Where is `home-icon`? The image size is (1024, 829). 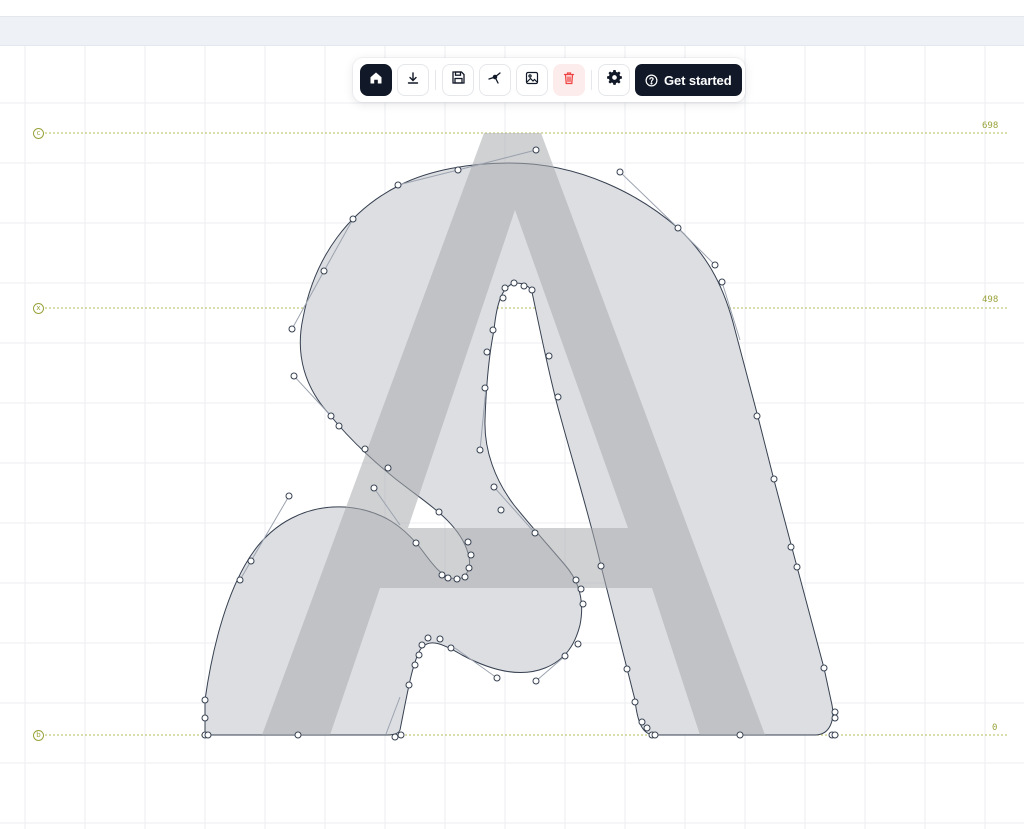 home-icon is located at coordinates (376, 80).